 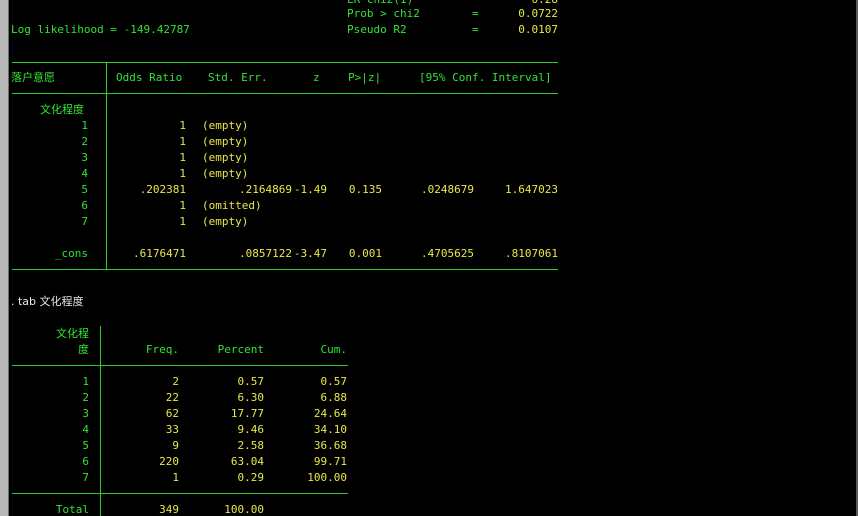 I want to click on tab-freq: 22, so click(x=172, y=397).